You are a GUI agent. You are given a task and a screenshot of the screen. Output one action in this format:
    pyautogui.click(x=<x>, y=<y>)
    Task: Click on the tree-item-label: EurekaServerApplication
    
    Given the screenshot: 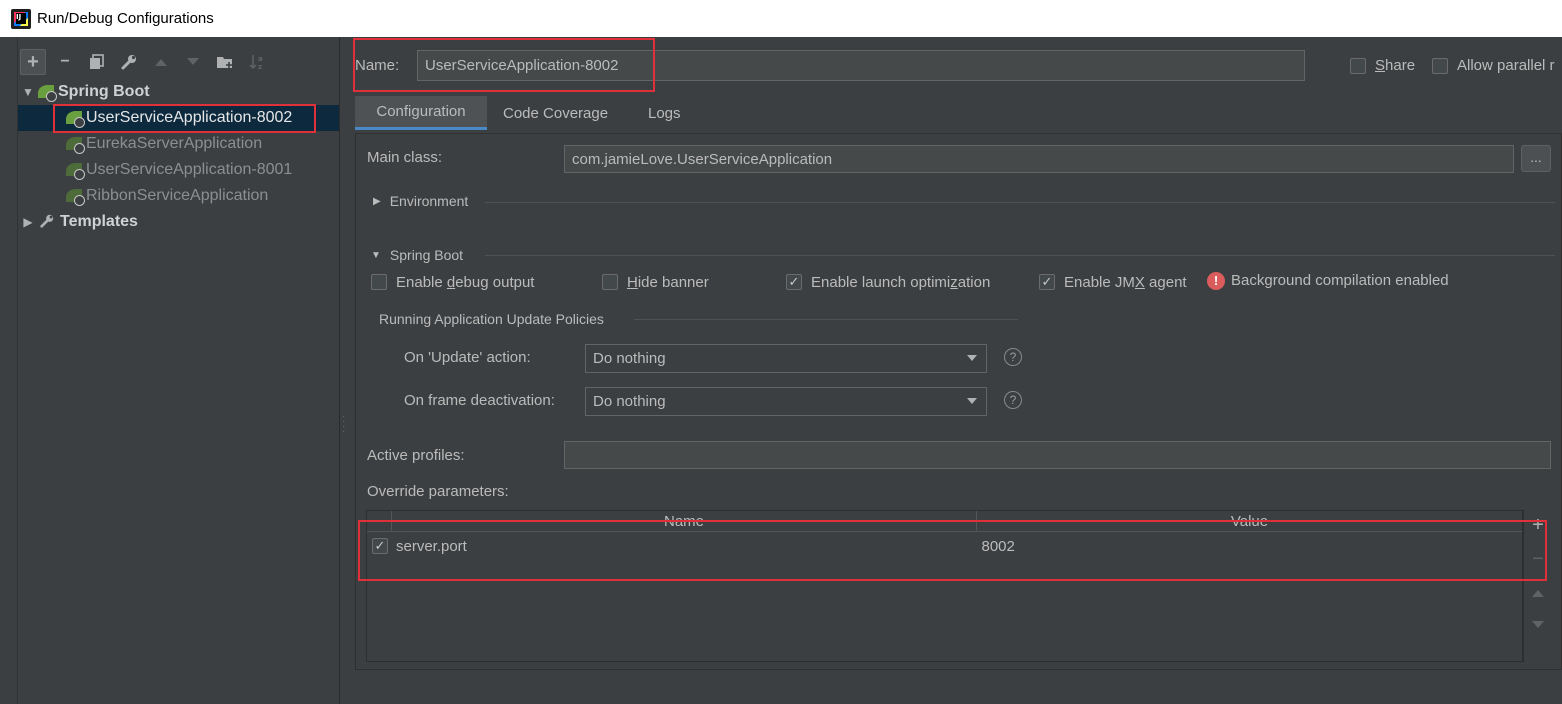 What is the action you would take?
    pyautogui.click(x=174, y=143)
    